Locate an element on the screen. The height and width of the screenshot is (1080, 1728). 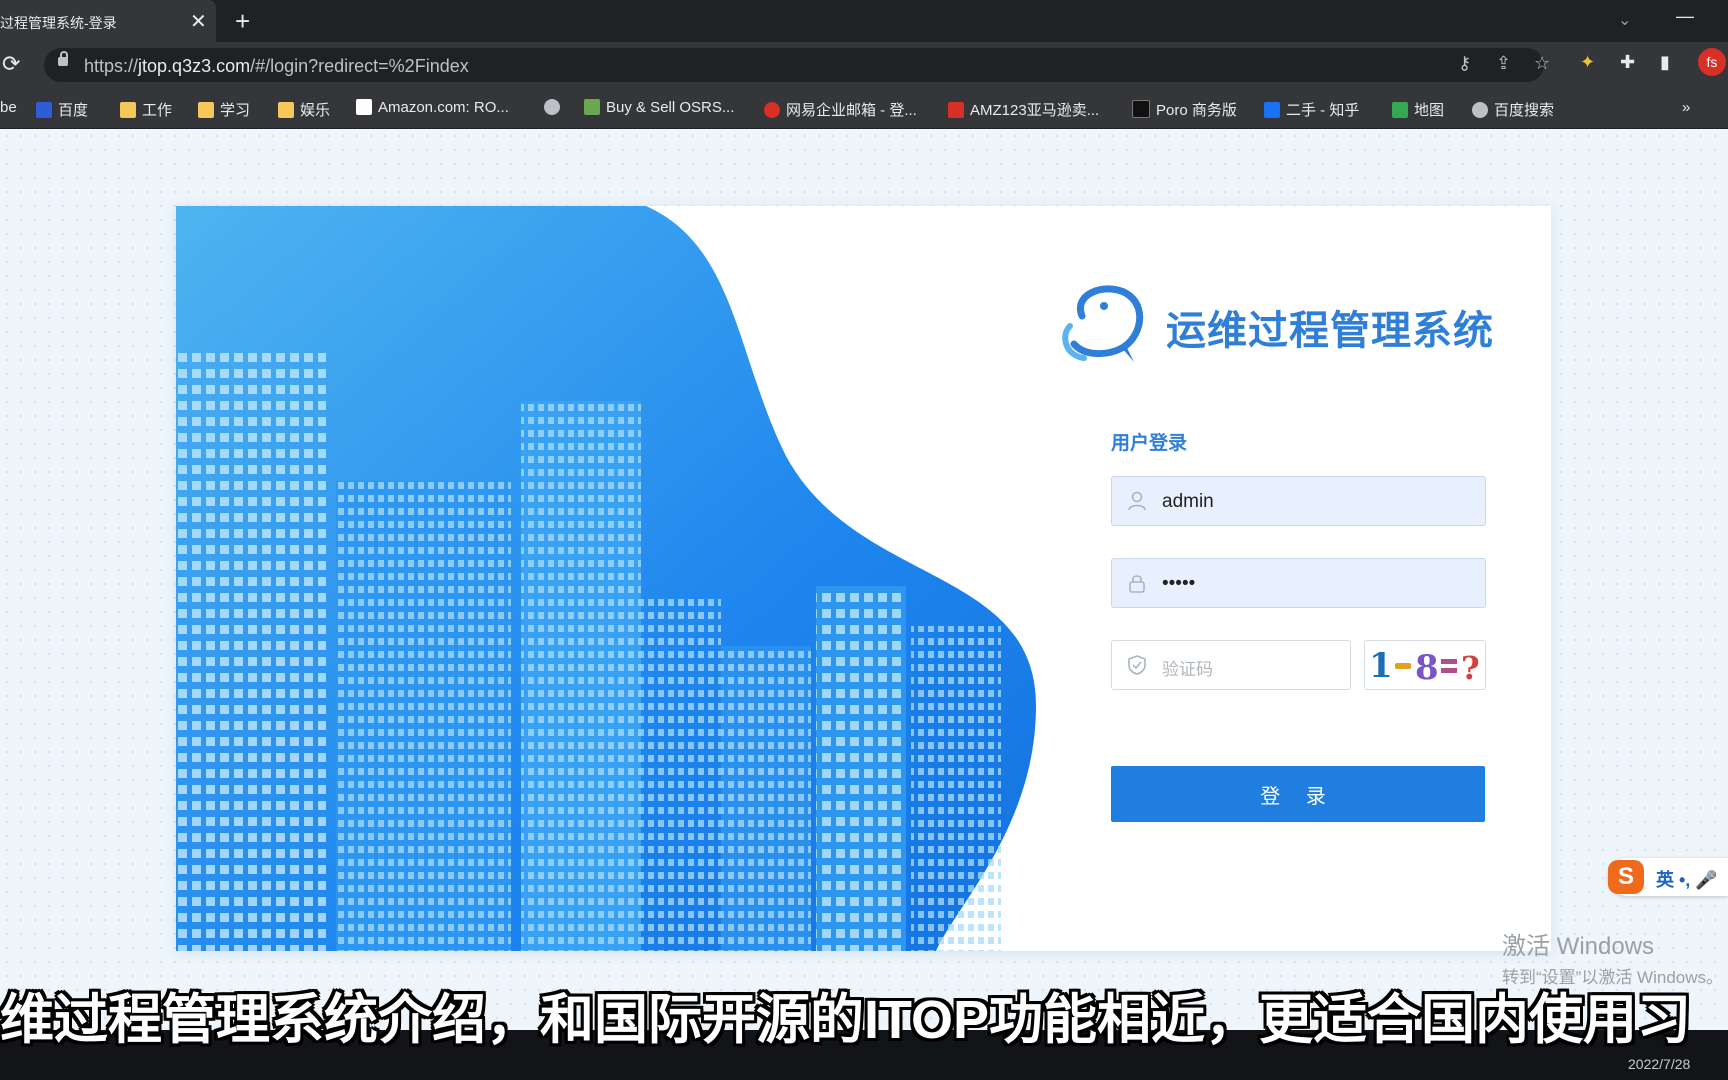
bookmark-folder: 娱乐 is located at coordinates (304, 109).